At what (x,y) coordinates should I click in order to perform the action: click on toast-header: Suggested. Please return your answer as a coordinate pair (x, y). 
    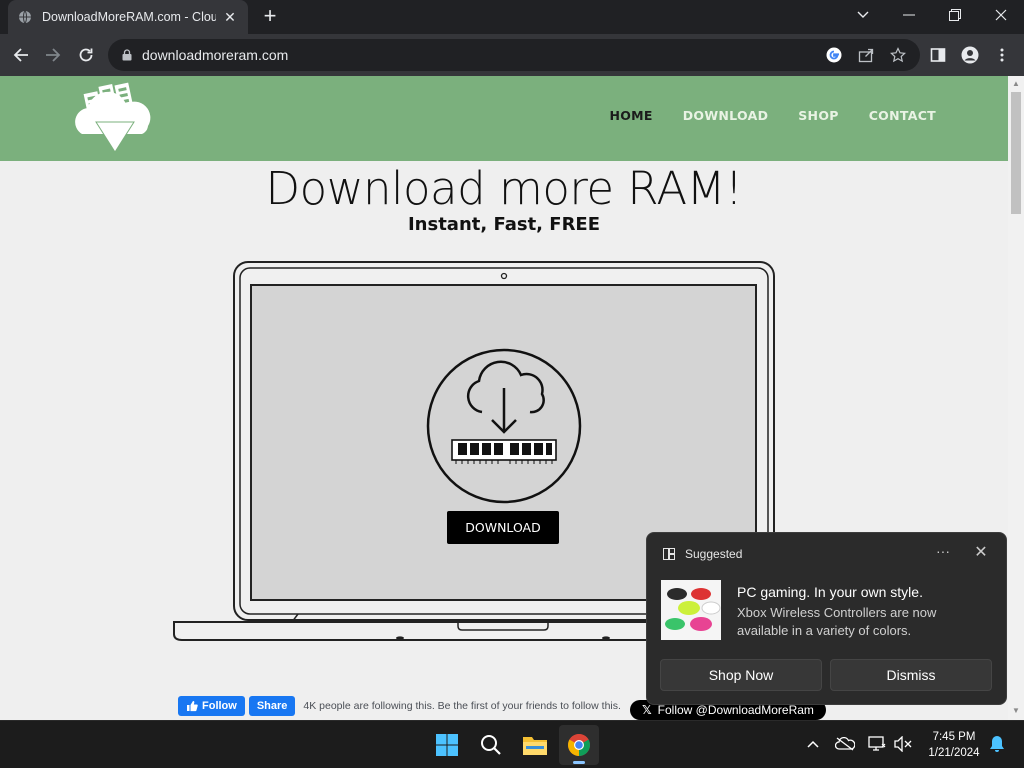
    Looking at the image, I should click on (702, 554).